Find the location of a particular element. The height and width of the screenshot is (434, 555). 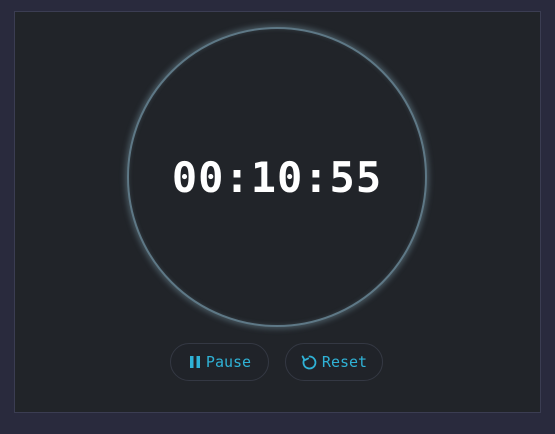

pause-button: Pause is located at coordinates (219, 362).